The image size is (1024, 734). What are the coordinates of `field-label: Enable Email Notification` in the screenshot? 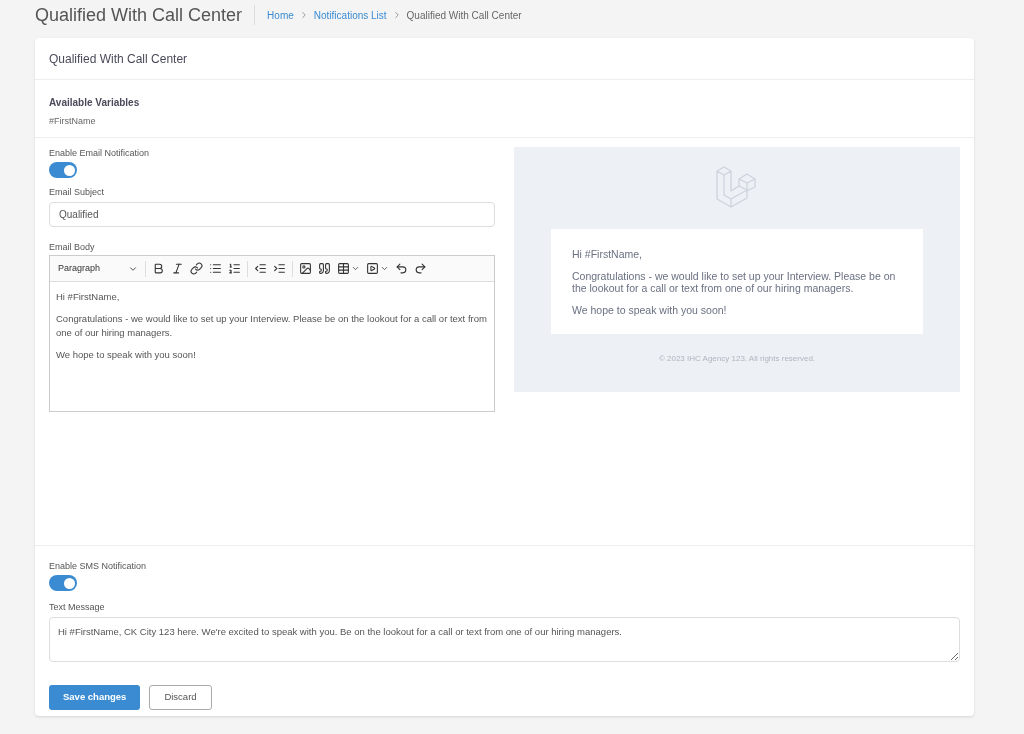 It's located at (100, 153).